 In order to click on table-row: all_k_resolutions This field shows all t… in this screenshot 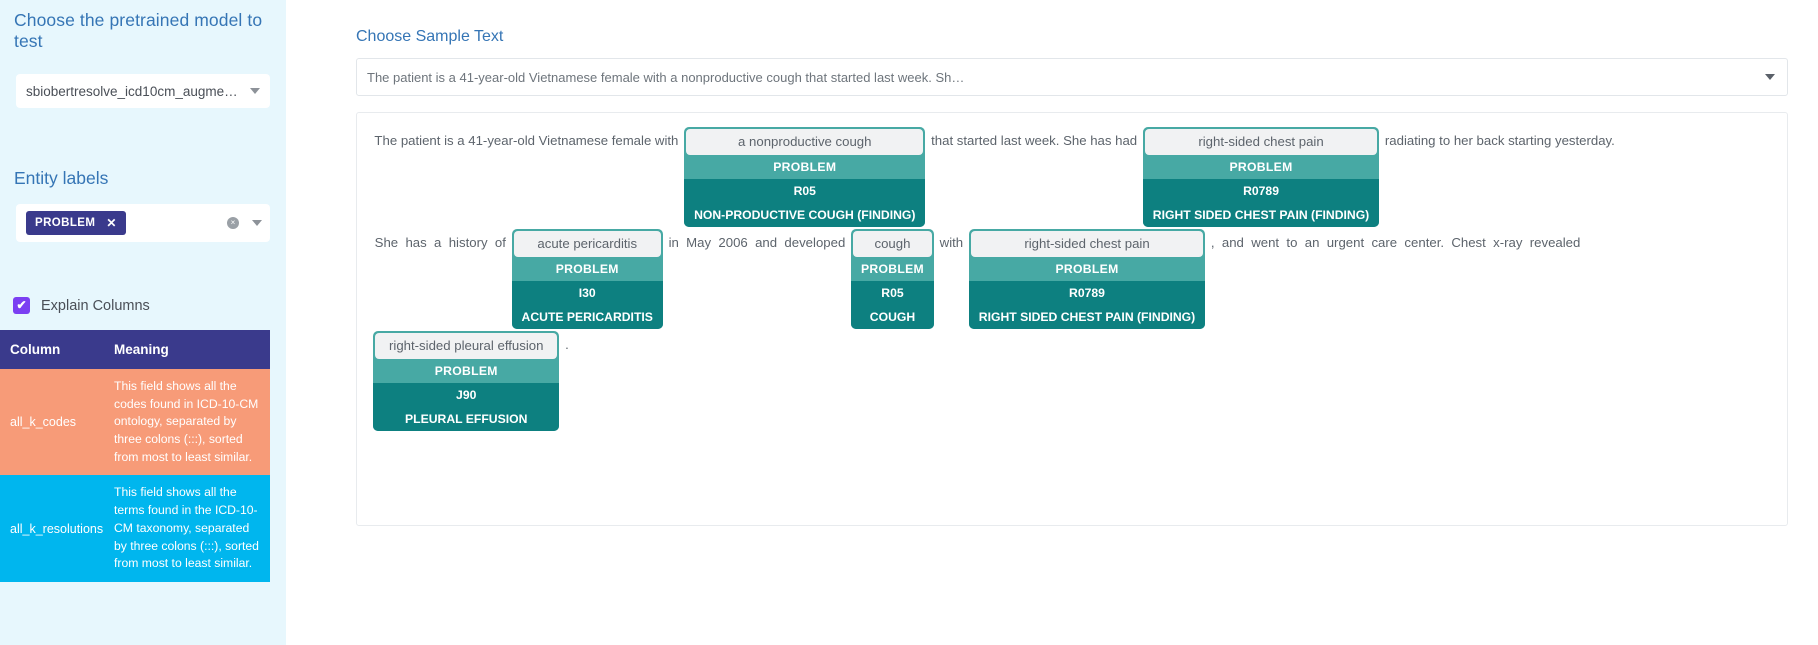, I will do `click(135, 528)`.